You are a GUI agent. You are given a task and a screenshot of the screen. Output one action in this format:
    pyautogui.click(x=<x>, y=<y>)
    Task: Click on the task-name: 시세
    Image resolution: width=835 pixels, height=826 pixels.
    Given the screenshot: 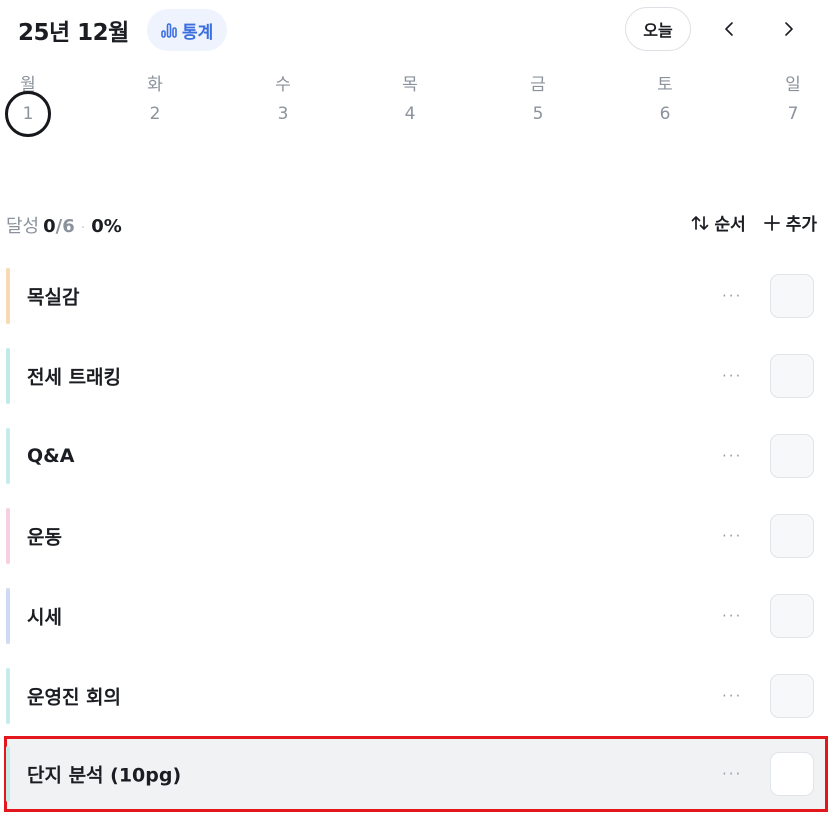 What is the action you would take?
    pyautogui.click(x=44, y=617)
    